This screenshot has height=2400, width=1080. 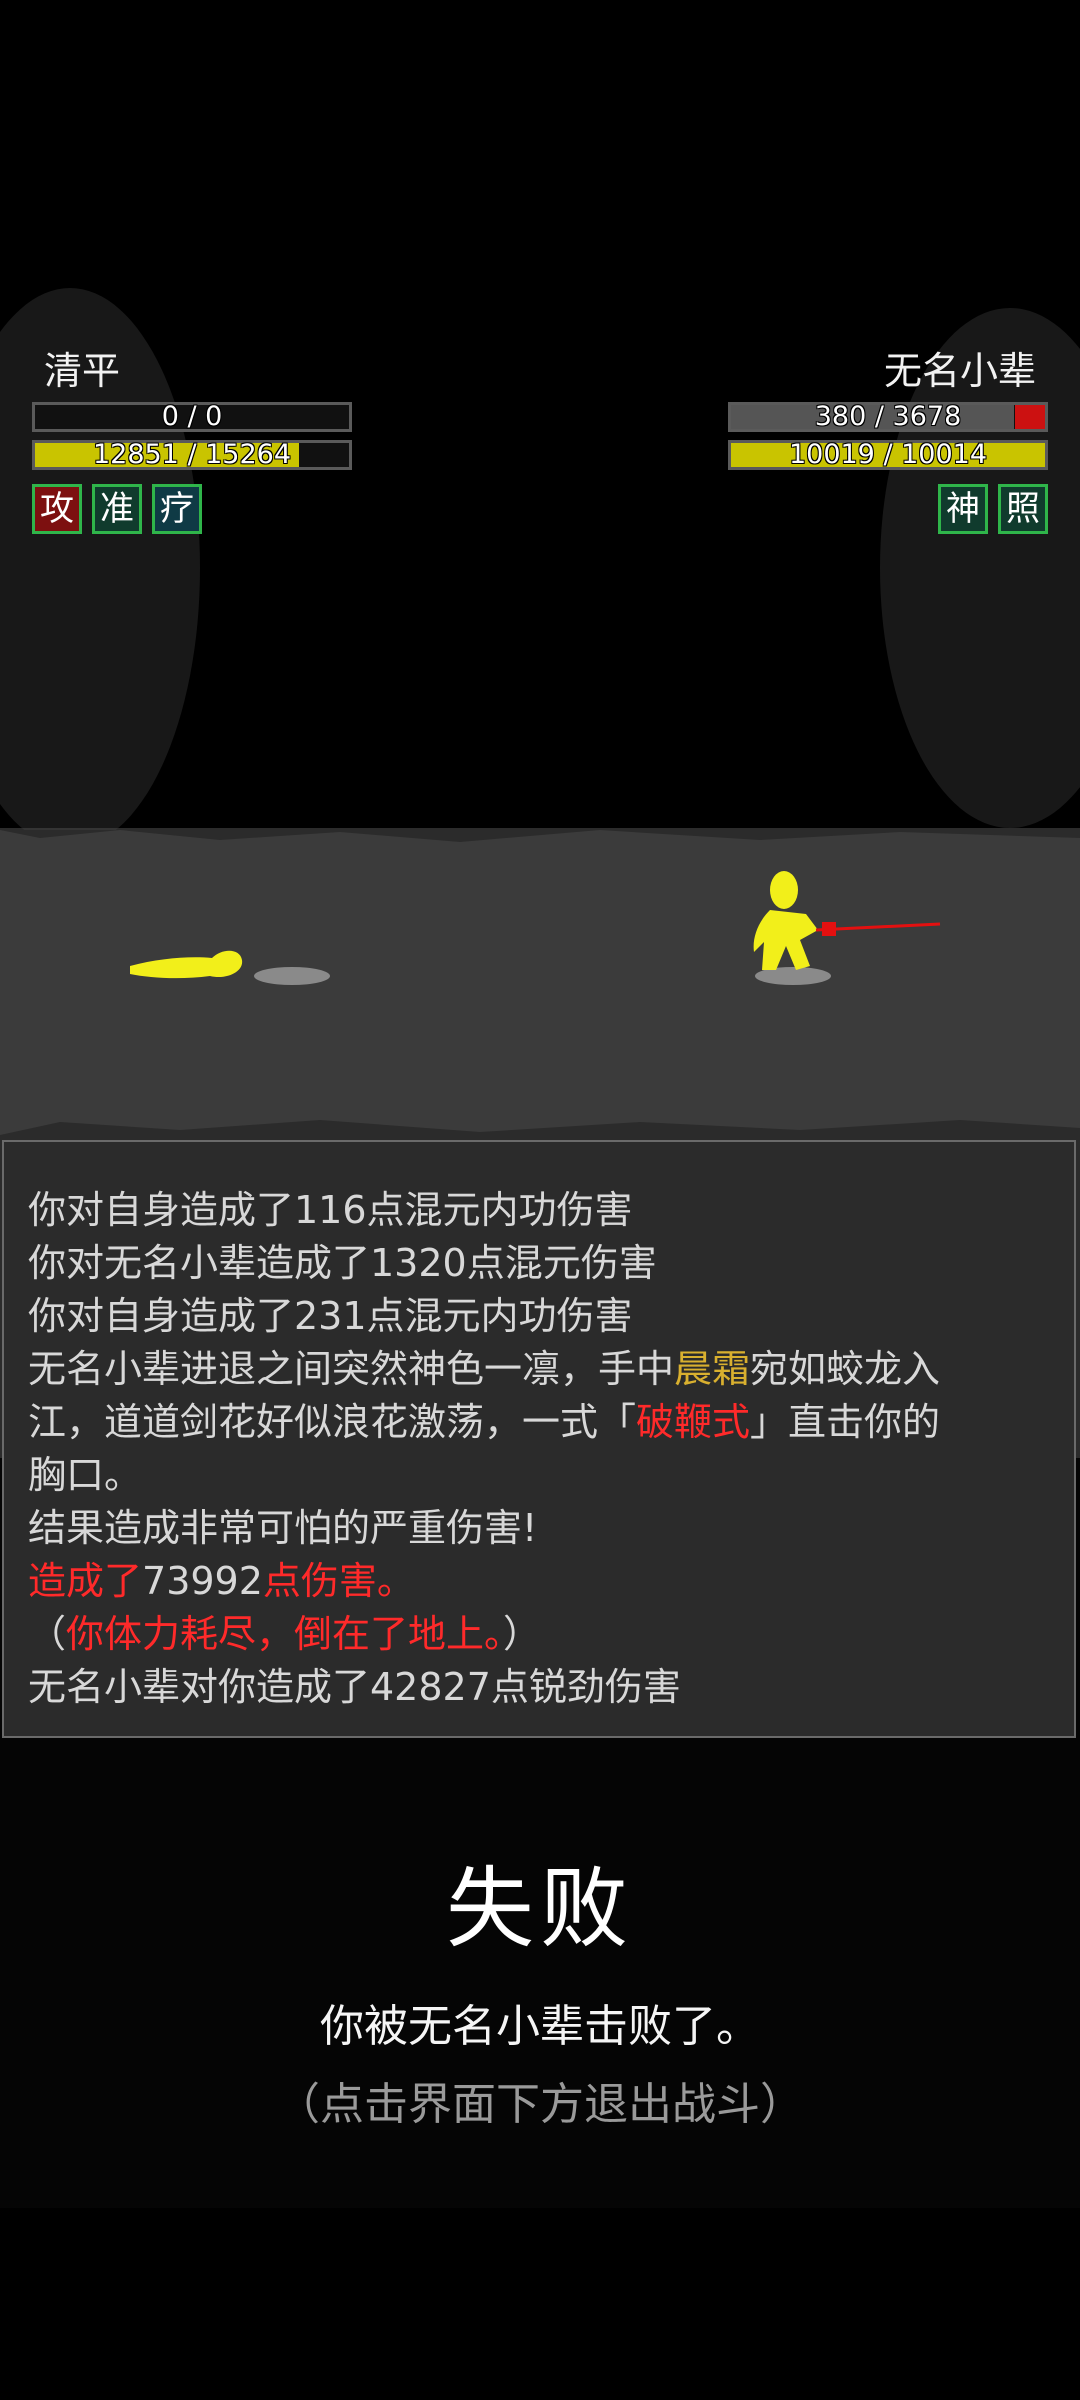 I want to click on log-line: 无名小辈对你造成了42827点锐劲伤害, so click(x=539, y=1687).